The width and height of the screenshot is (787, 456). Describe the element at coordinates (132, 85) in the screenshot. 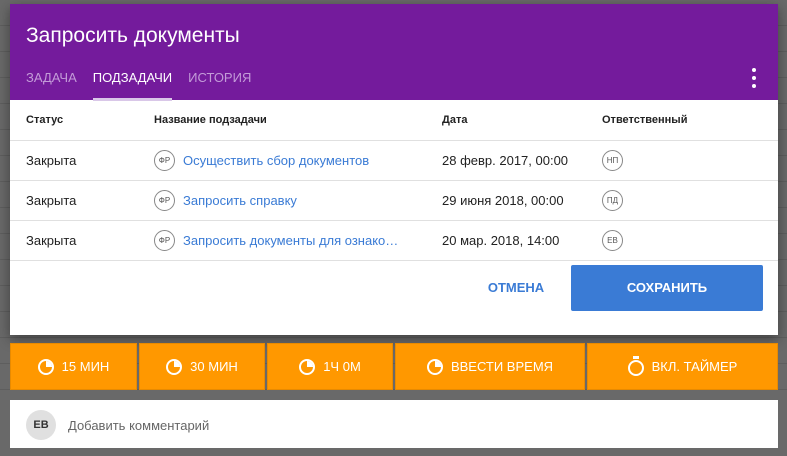

I see `tab-subtasks: Подзадачи` at that location.